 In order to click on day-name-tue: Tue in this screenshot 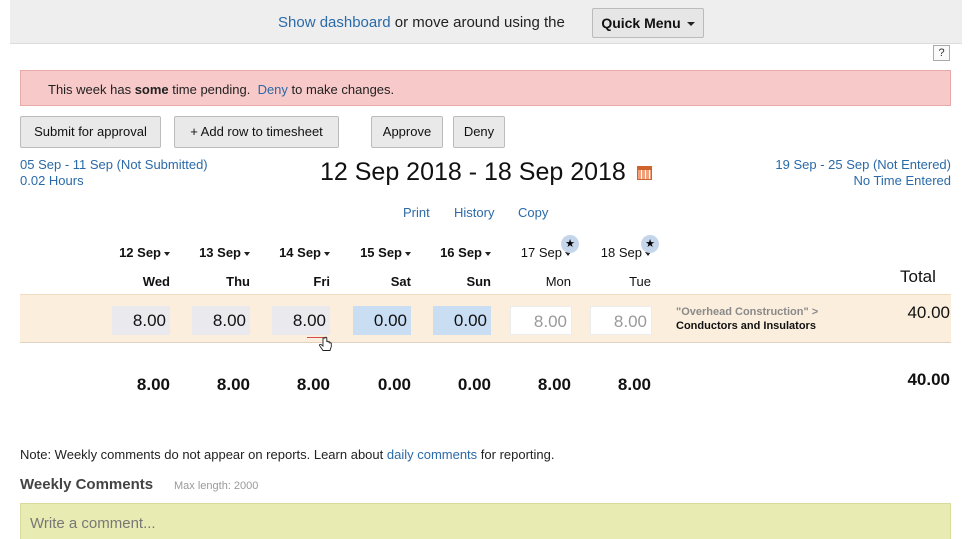, I will do `click(640, 281)`.